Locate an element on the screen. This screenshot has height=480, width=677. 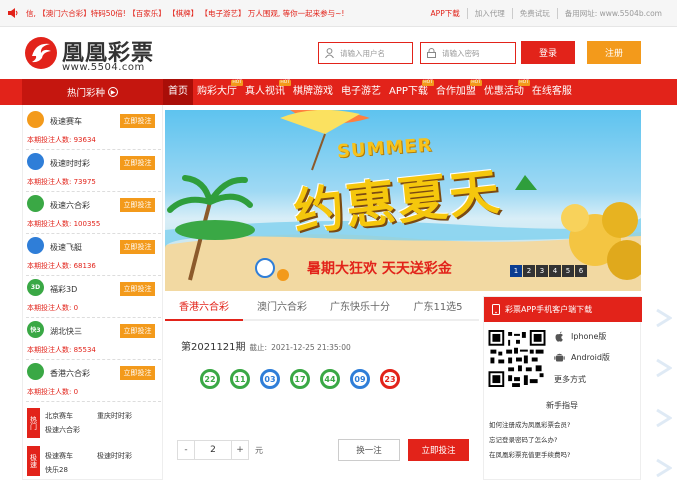
decorative-background-pattern is located at coordinates (664, 393).